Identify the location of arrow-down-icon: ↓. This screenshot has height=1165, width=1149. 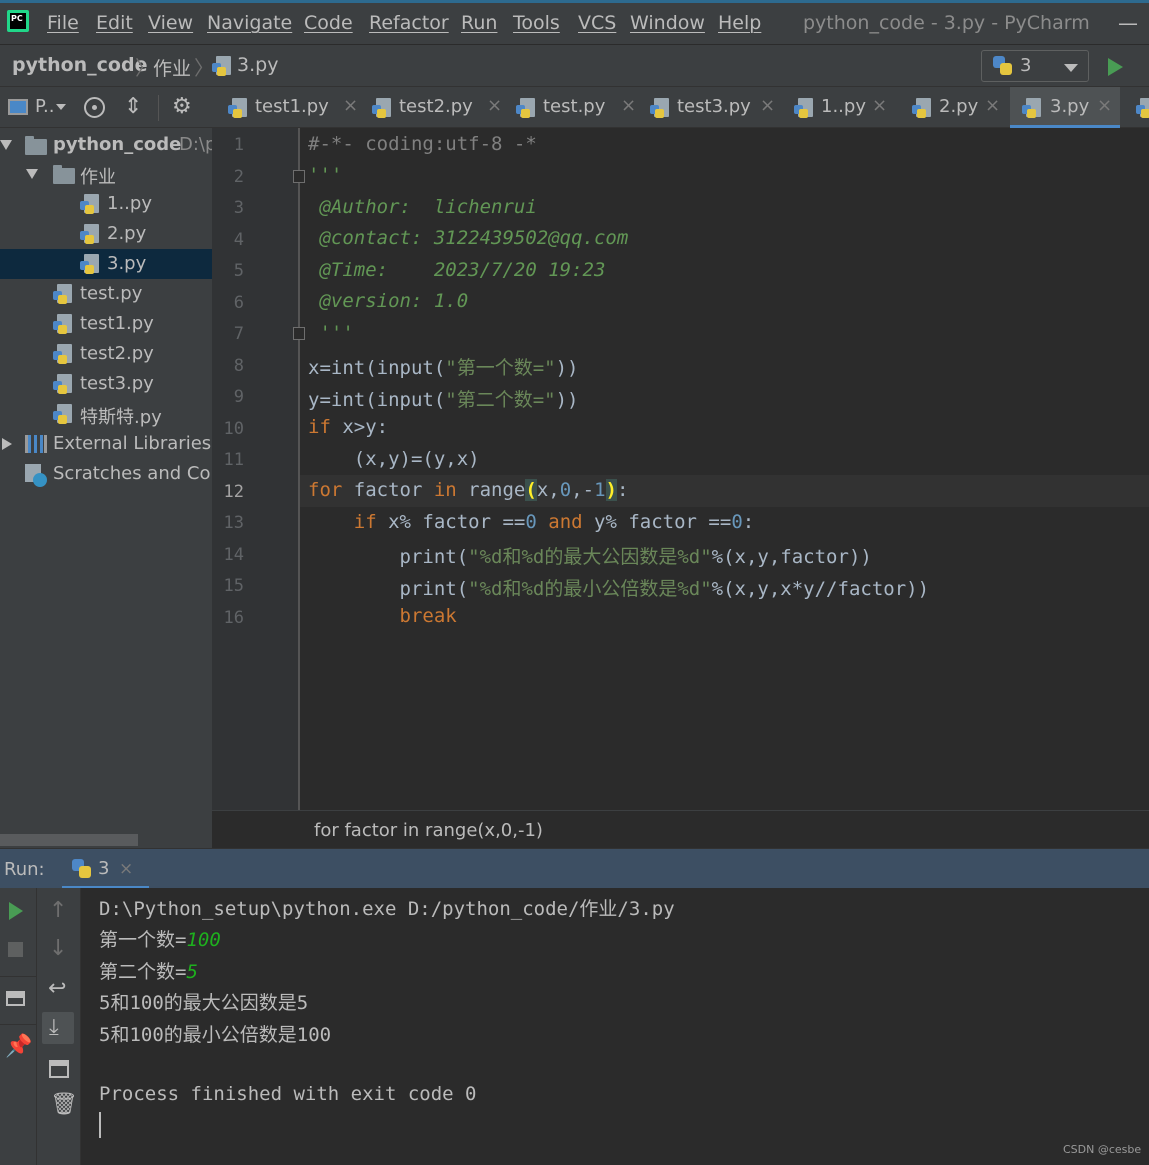
(58, 949).